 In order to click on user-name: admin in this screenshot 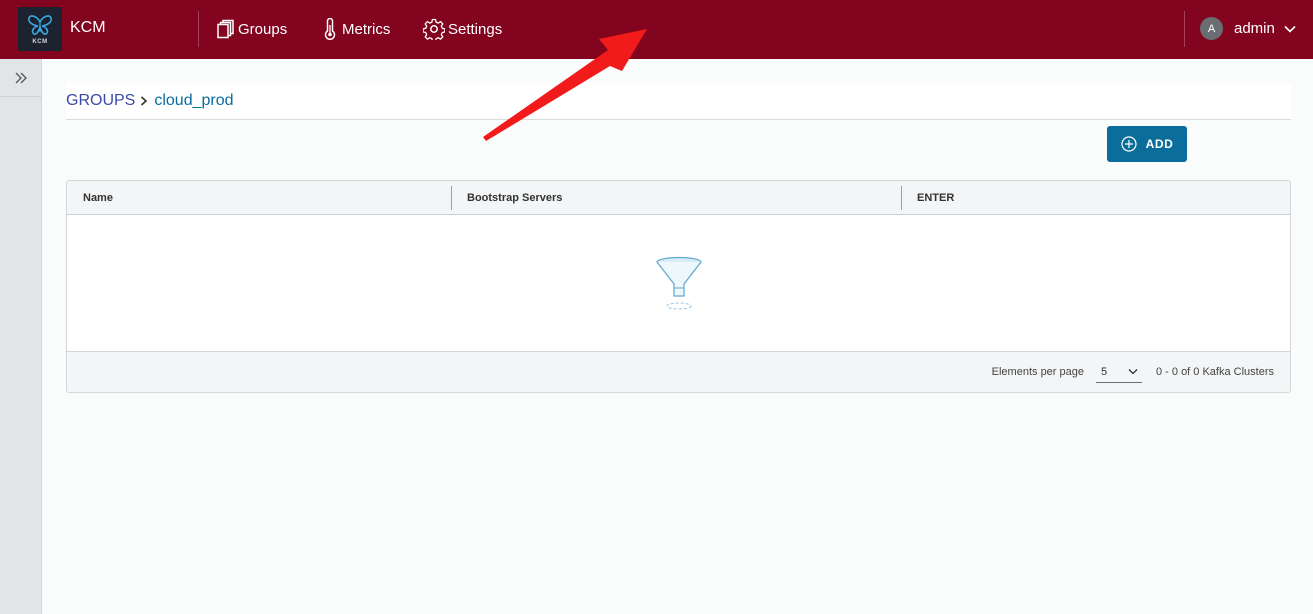, I will do `click(1254, 28)`.